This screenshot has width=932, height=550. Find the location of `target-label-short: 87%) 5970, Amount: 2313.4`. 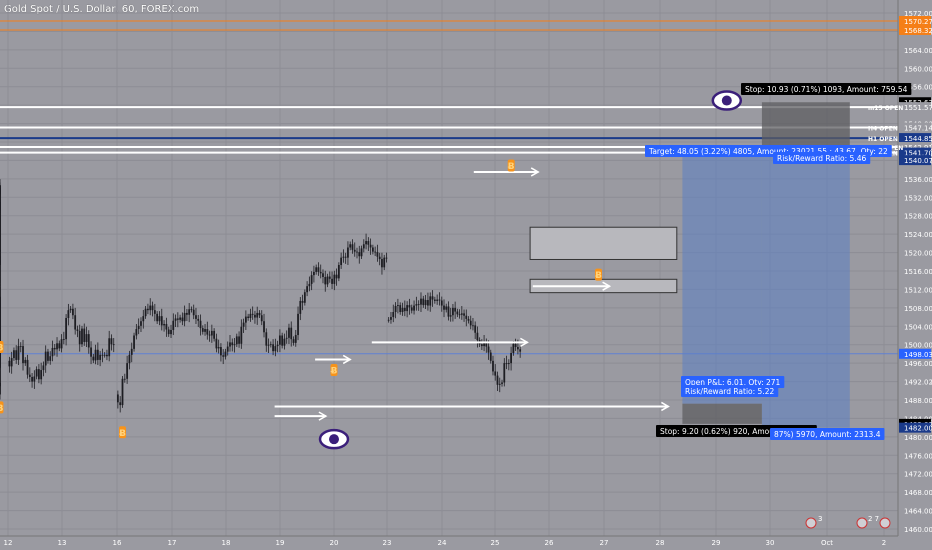

target-label-short: 87%) 5970, Amount: 2313.4 is located at coordinates (827, 434).